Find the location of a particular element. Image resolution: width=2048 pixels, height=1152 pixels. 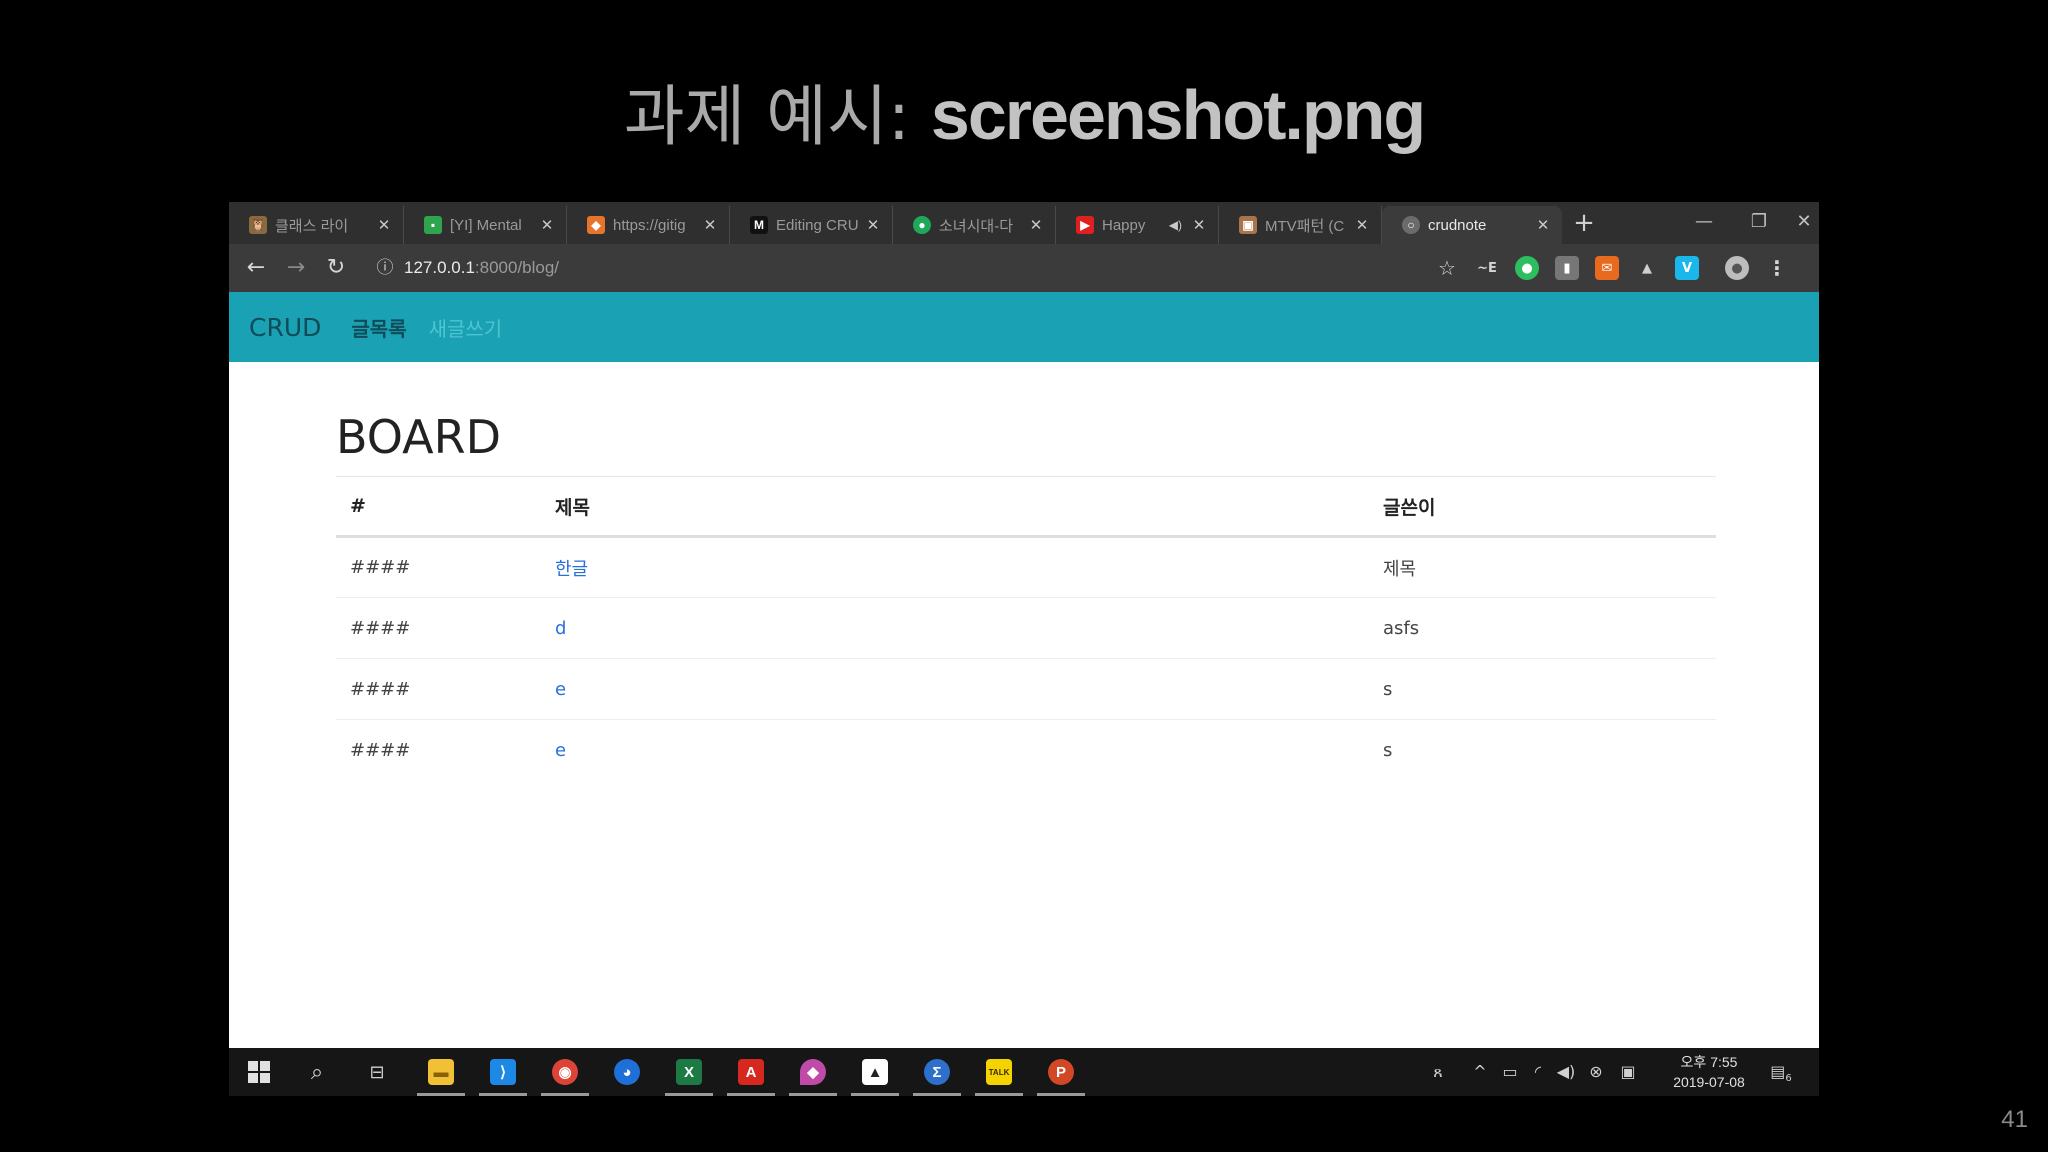

chat-icon: ▪ is located at coordinates (433, 225).